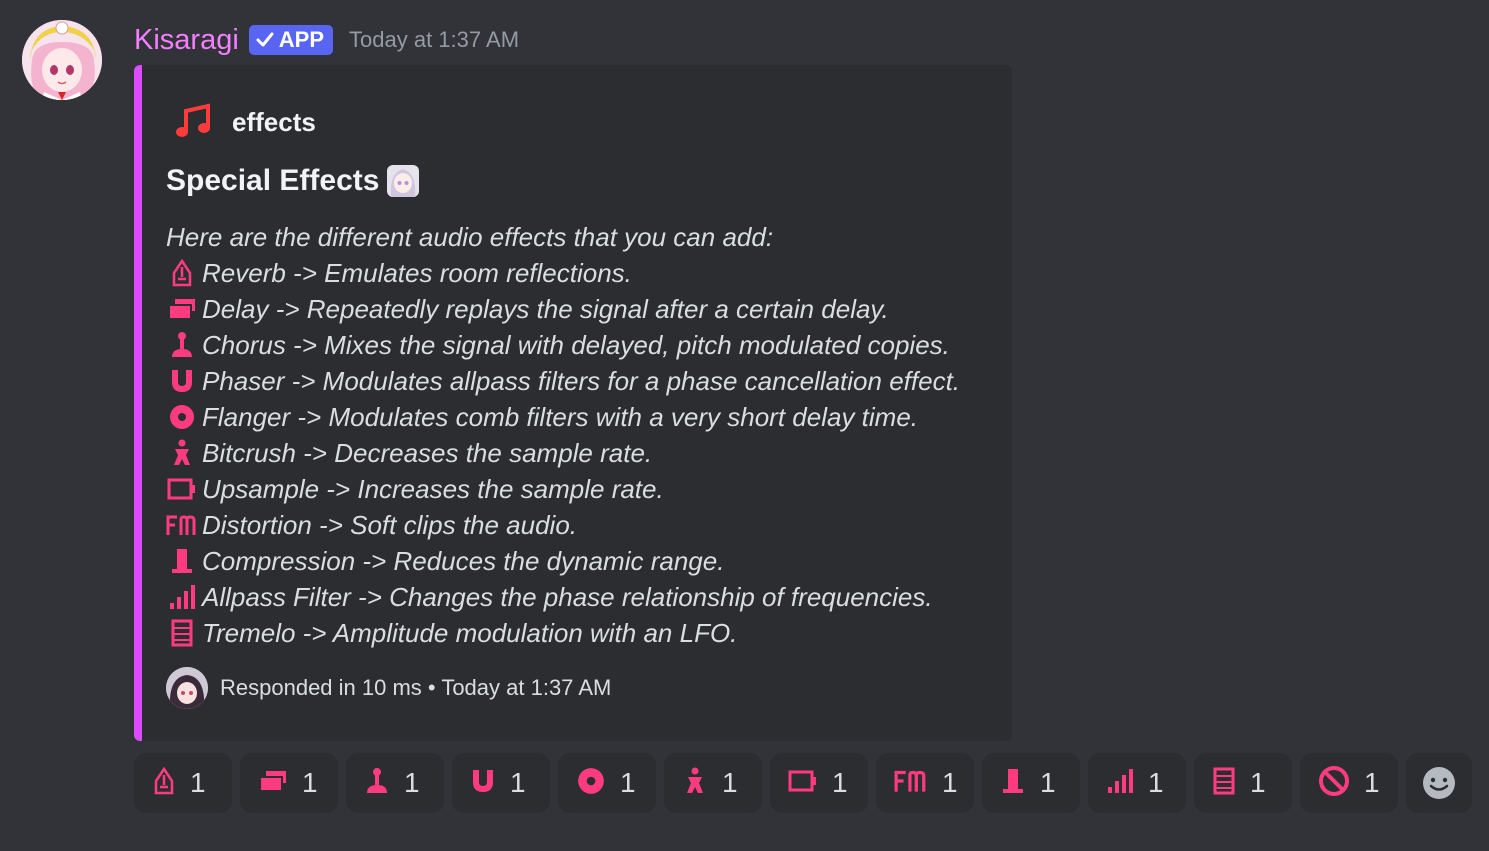 The width and height of the screenshot is (1489, 851). Describe the element at coordinates (187, 688) in the screenshot. I see `footer-avatar` at that location.